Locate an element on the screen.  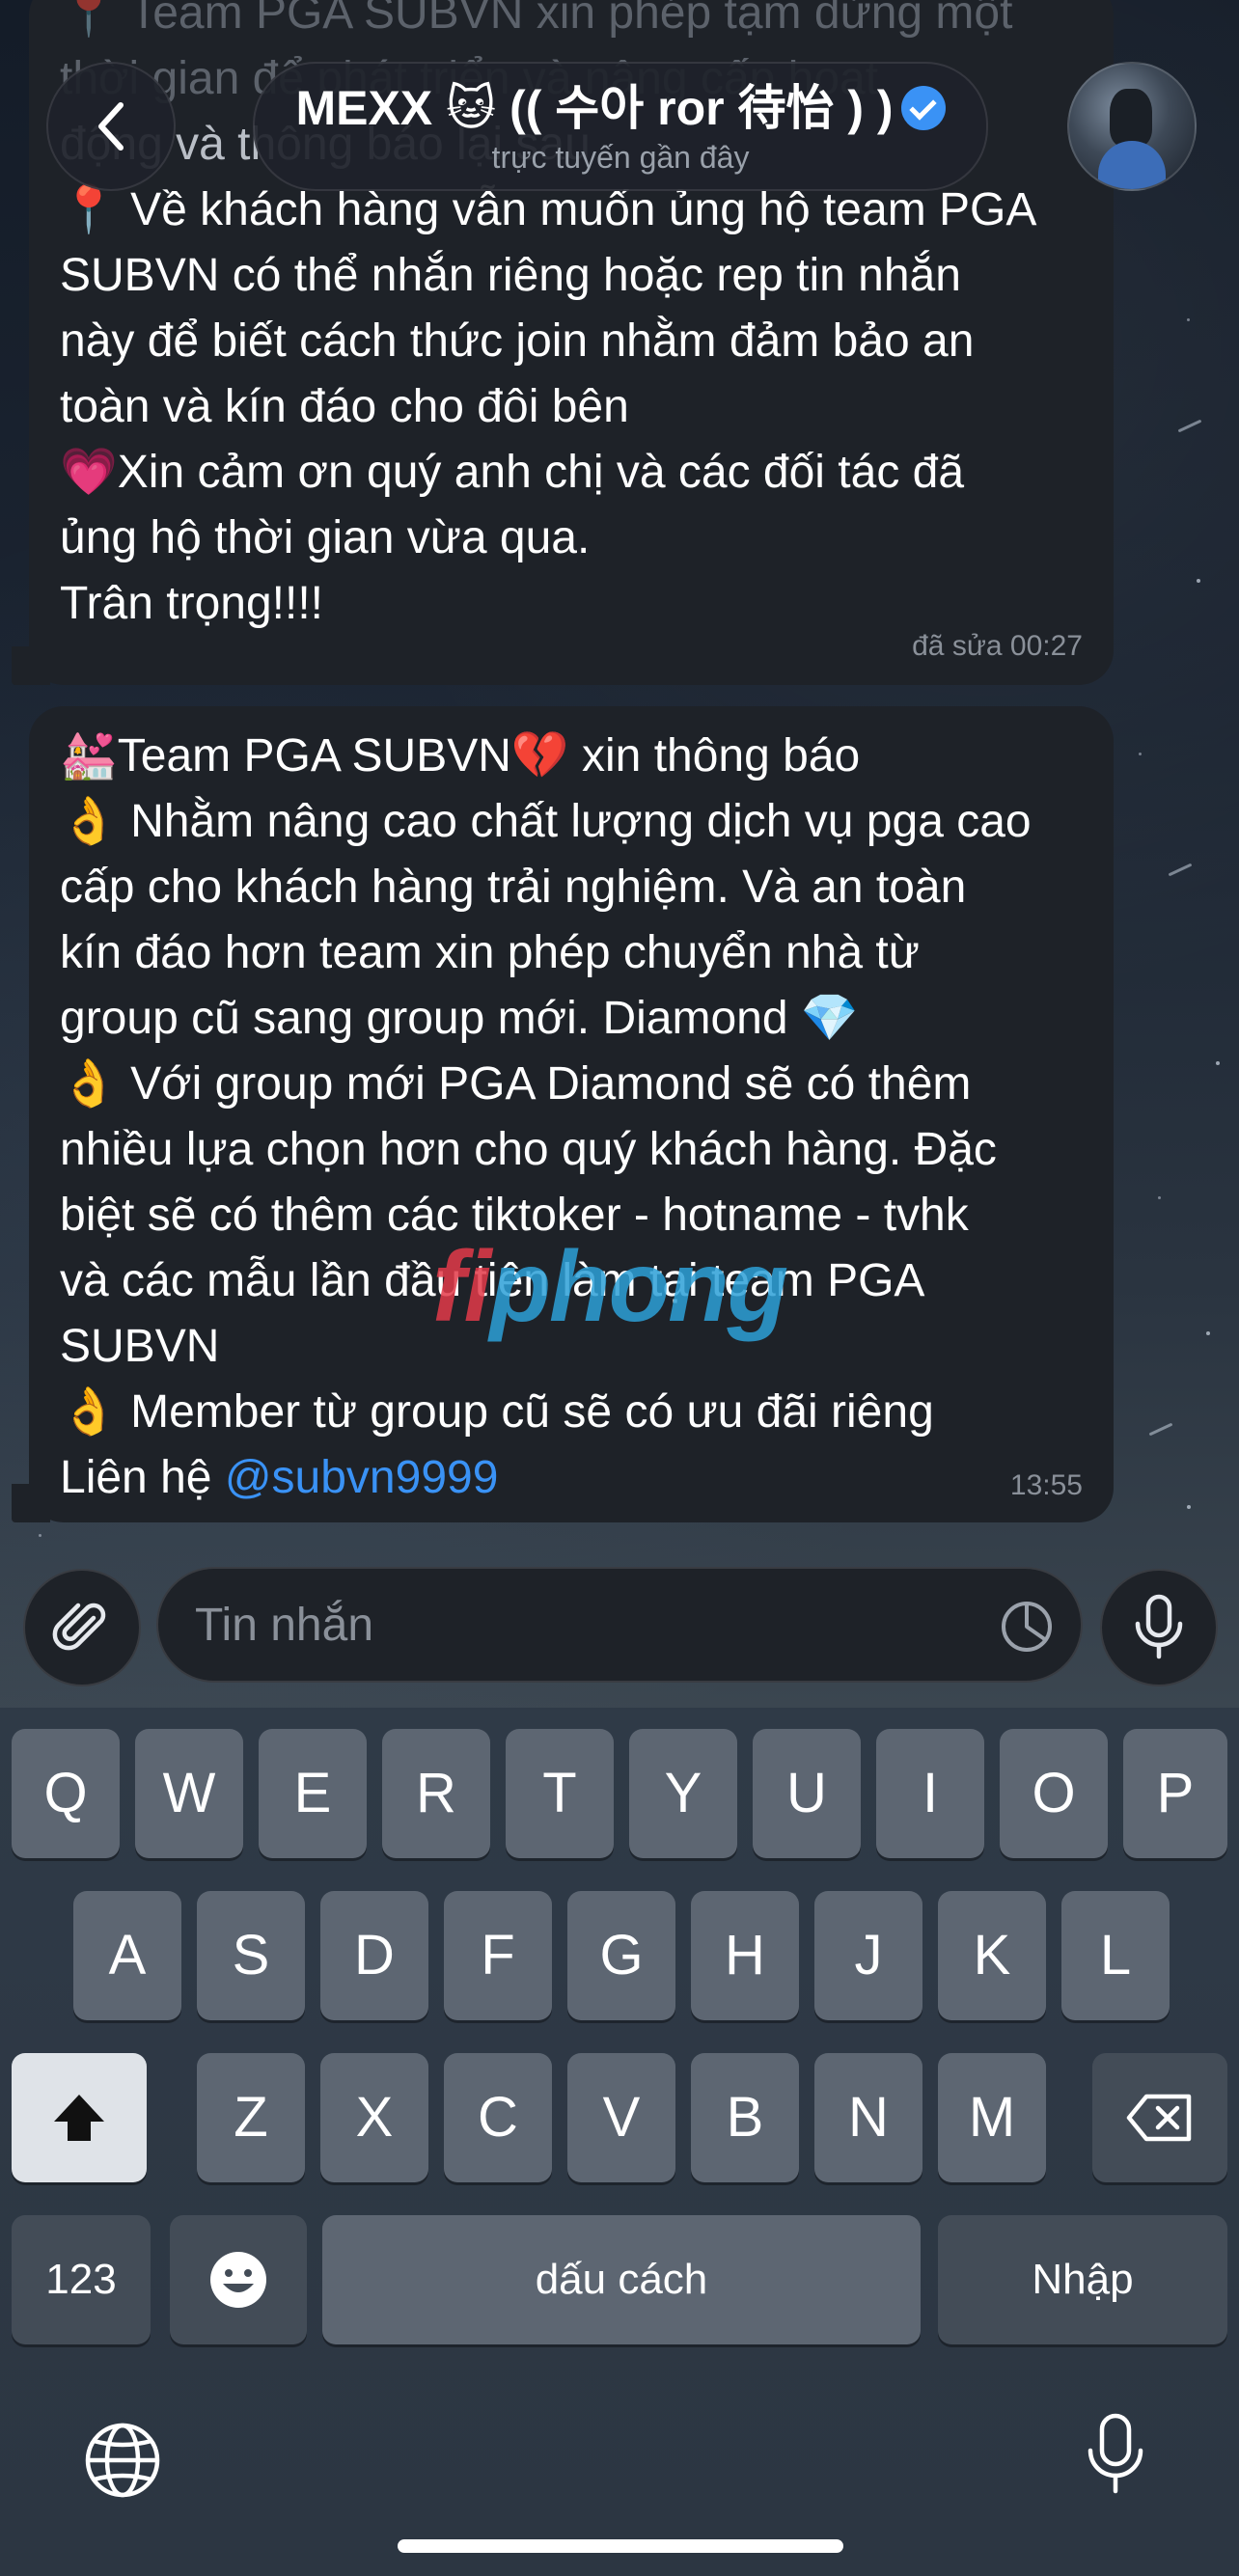
voice-record-button is located at coordinates (1159, 1628).